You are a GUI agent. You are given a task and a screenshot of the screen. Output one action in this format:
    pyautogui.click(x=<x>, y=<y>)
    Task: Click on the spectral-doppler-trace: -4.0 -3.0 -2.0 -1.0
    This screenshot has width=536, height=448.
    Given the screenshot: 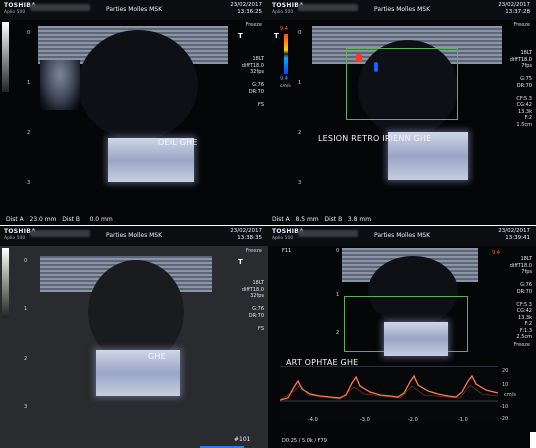 What is the action you would take?
    pyautogui.click(x=389, y=394)
    